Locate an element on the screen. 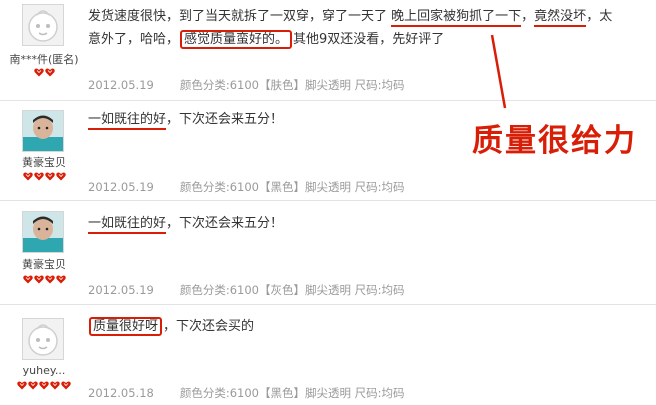 This screenshot has height=405, width=656. review-meta: 2012.05.19 颜色分类:6100【黑色】脚尖透明 尺码:均码 is located at coordinates (246, 187).